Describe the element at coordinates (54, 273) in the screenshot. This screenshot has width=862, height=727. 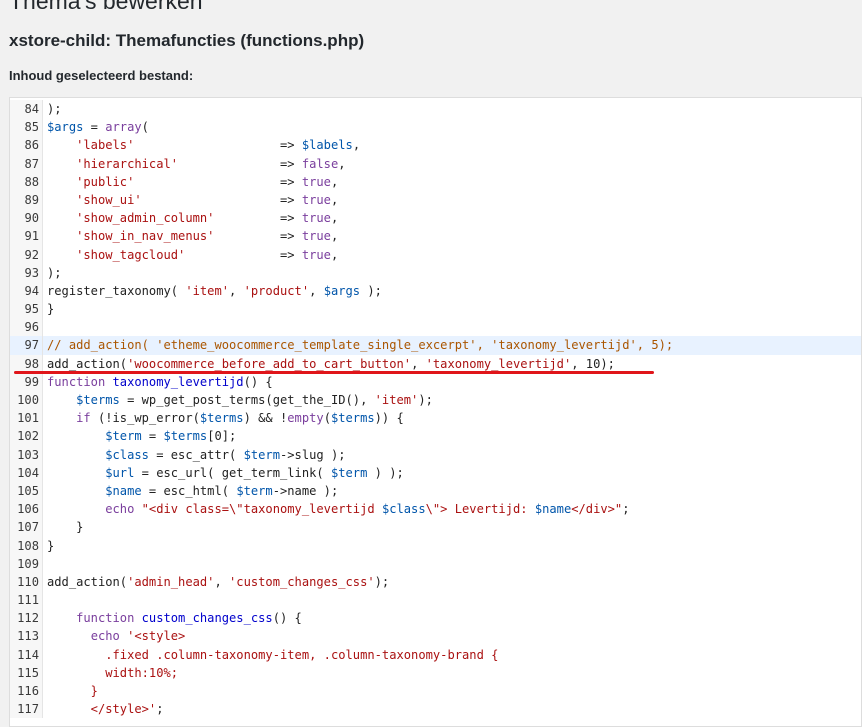
I see `code-text: );` at that location.